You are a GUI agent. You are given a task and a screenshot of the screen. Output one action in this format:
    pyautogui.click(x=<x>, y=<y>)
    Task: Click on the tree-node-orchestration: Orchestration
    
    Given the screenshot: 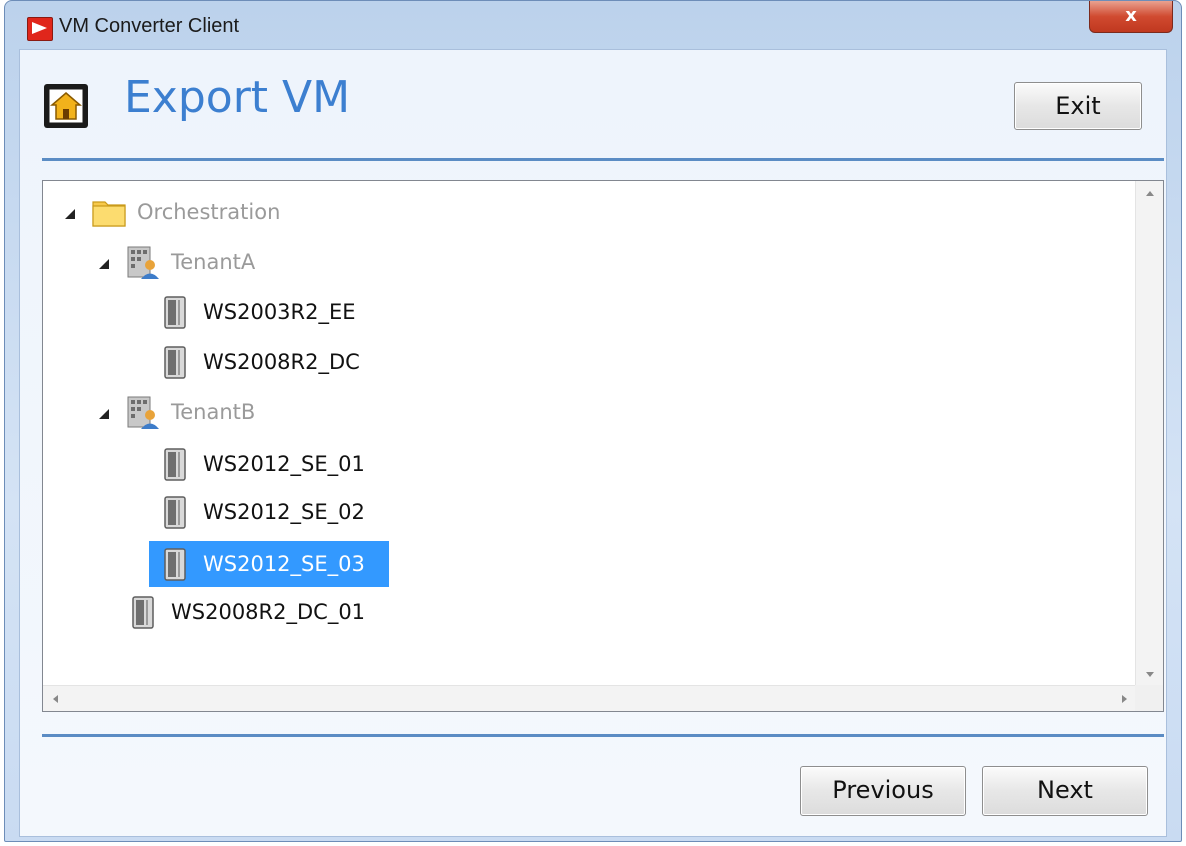 What is the action you would take?
    pyautogui.click(x=173, y=212)
    